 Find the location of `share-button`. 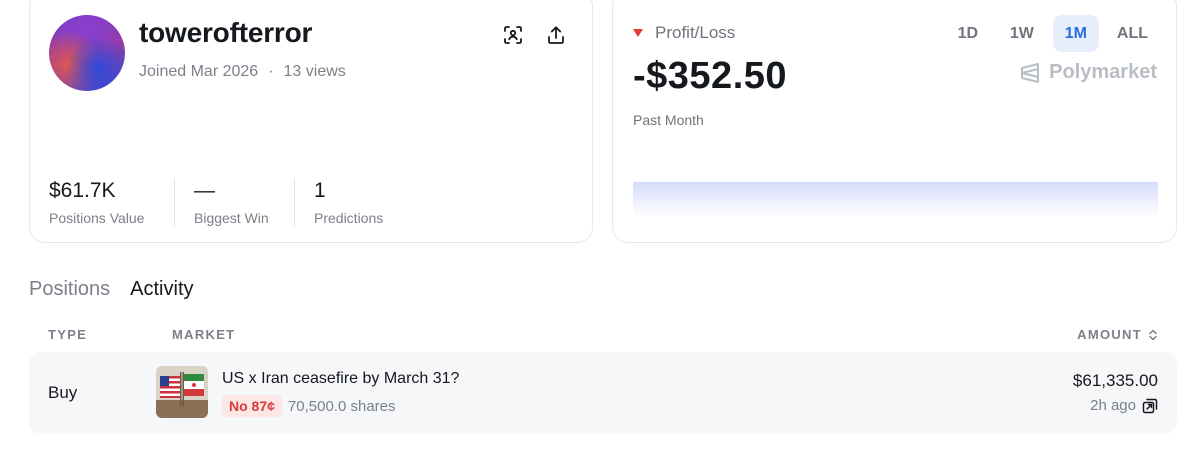

share-button is located at coordinates (556, 35).